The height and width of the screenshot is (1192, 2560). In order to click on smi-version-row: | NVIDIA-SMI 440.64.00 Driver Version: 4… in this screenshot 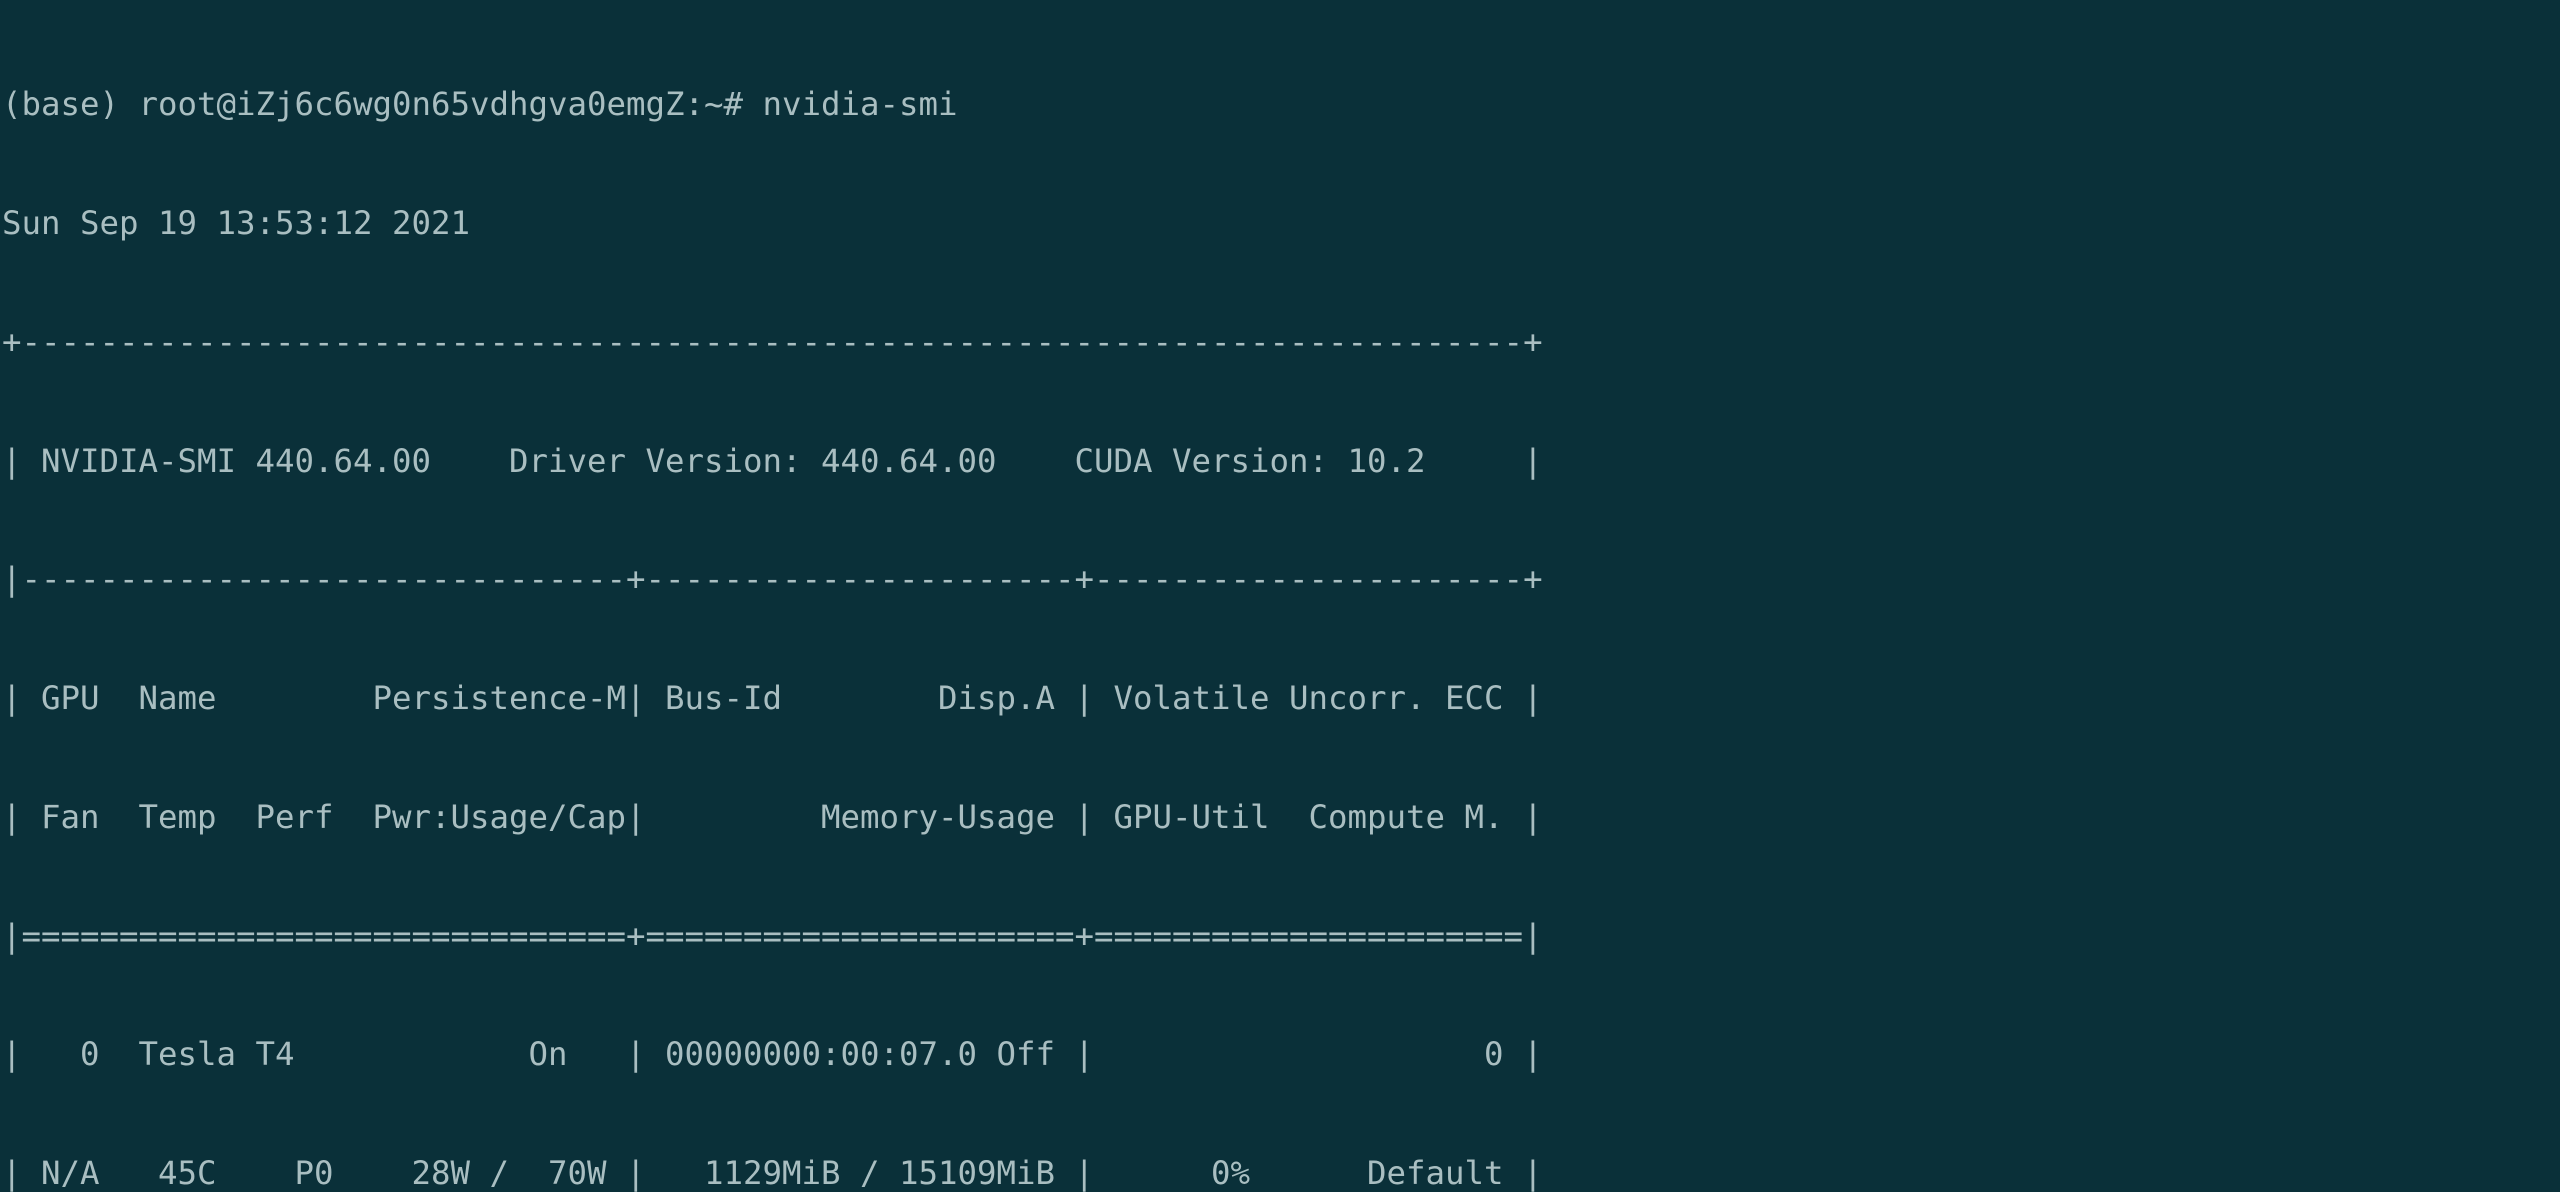, I will do `click(772, 460)`.